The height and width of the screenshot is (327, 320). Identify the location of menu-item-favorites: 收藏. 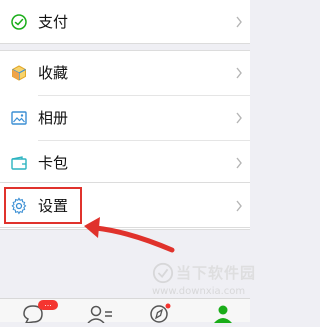
(125, 73).